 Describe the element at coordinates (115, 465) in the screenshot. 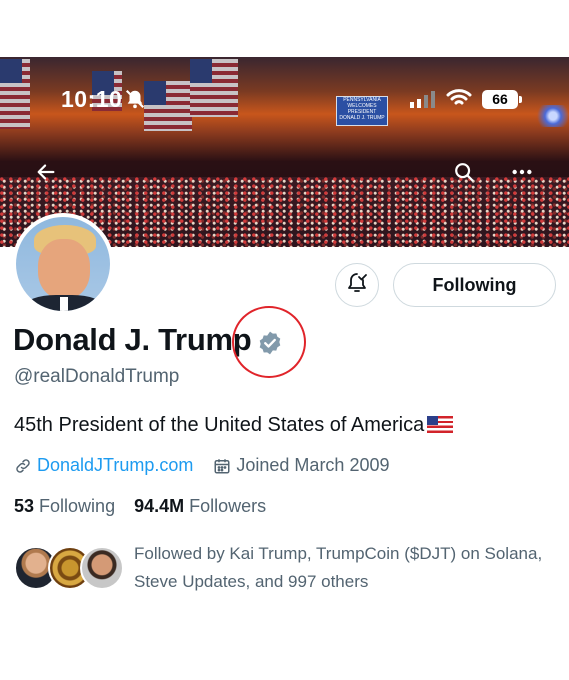

I see `website-link: DonaldJTrump.com` at that location.